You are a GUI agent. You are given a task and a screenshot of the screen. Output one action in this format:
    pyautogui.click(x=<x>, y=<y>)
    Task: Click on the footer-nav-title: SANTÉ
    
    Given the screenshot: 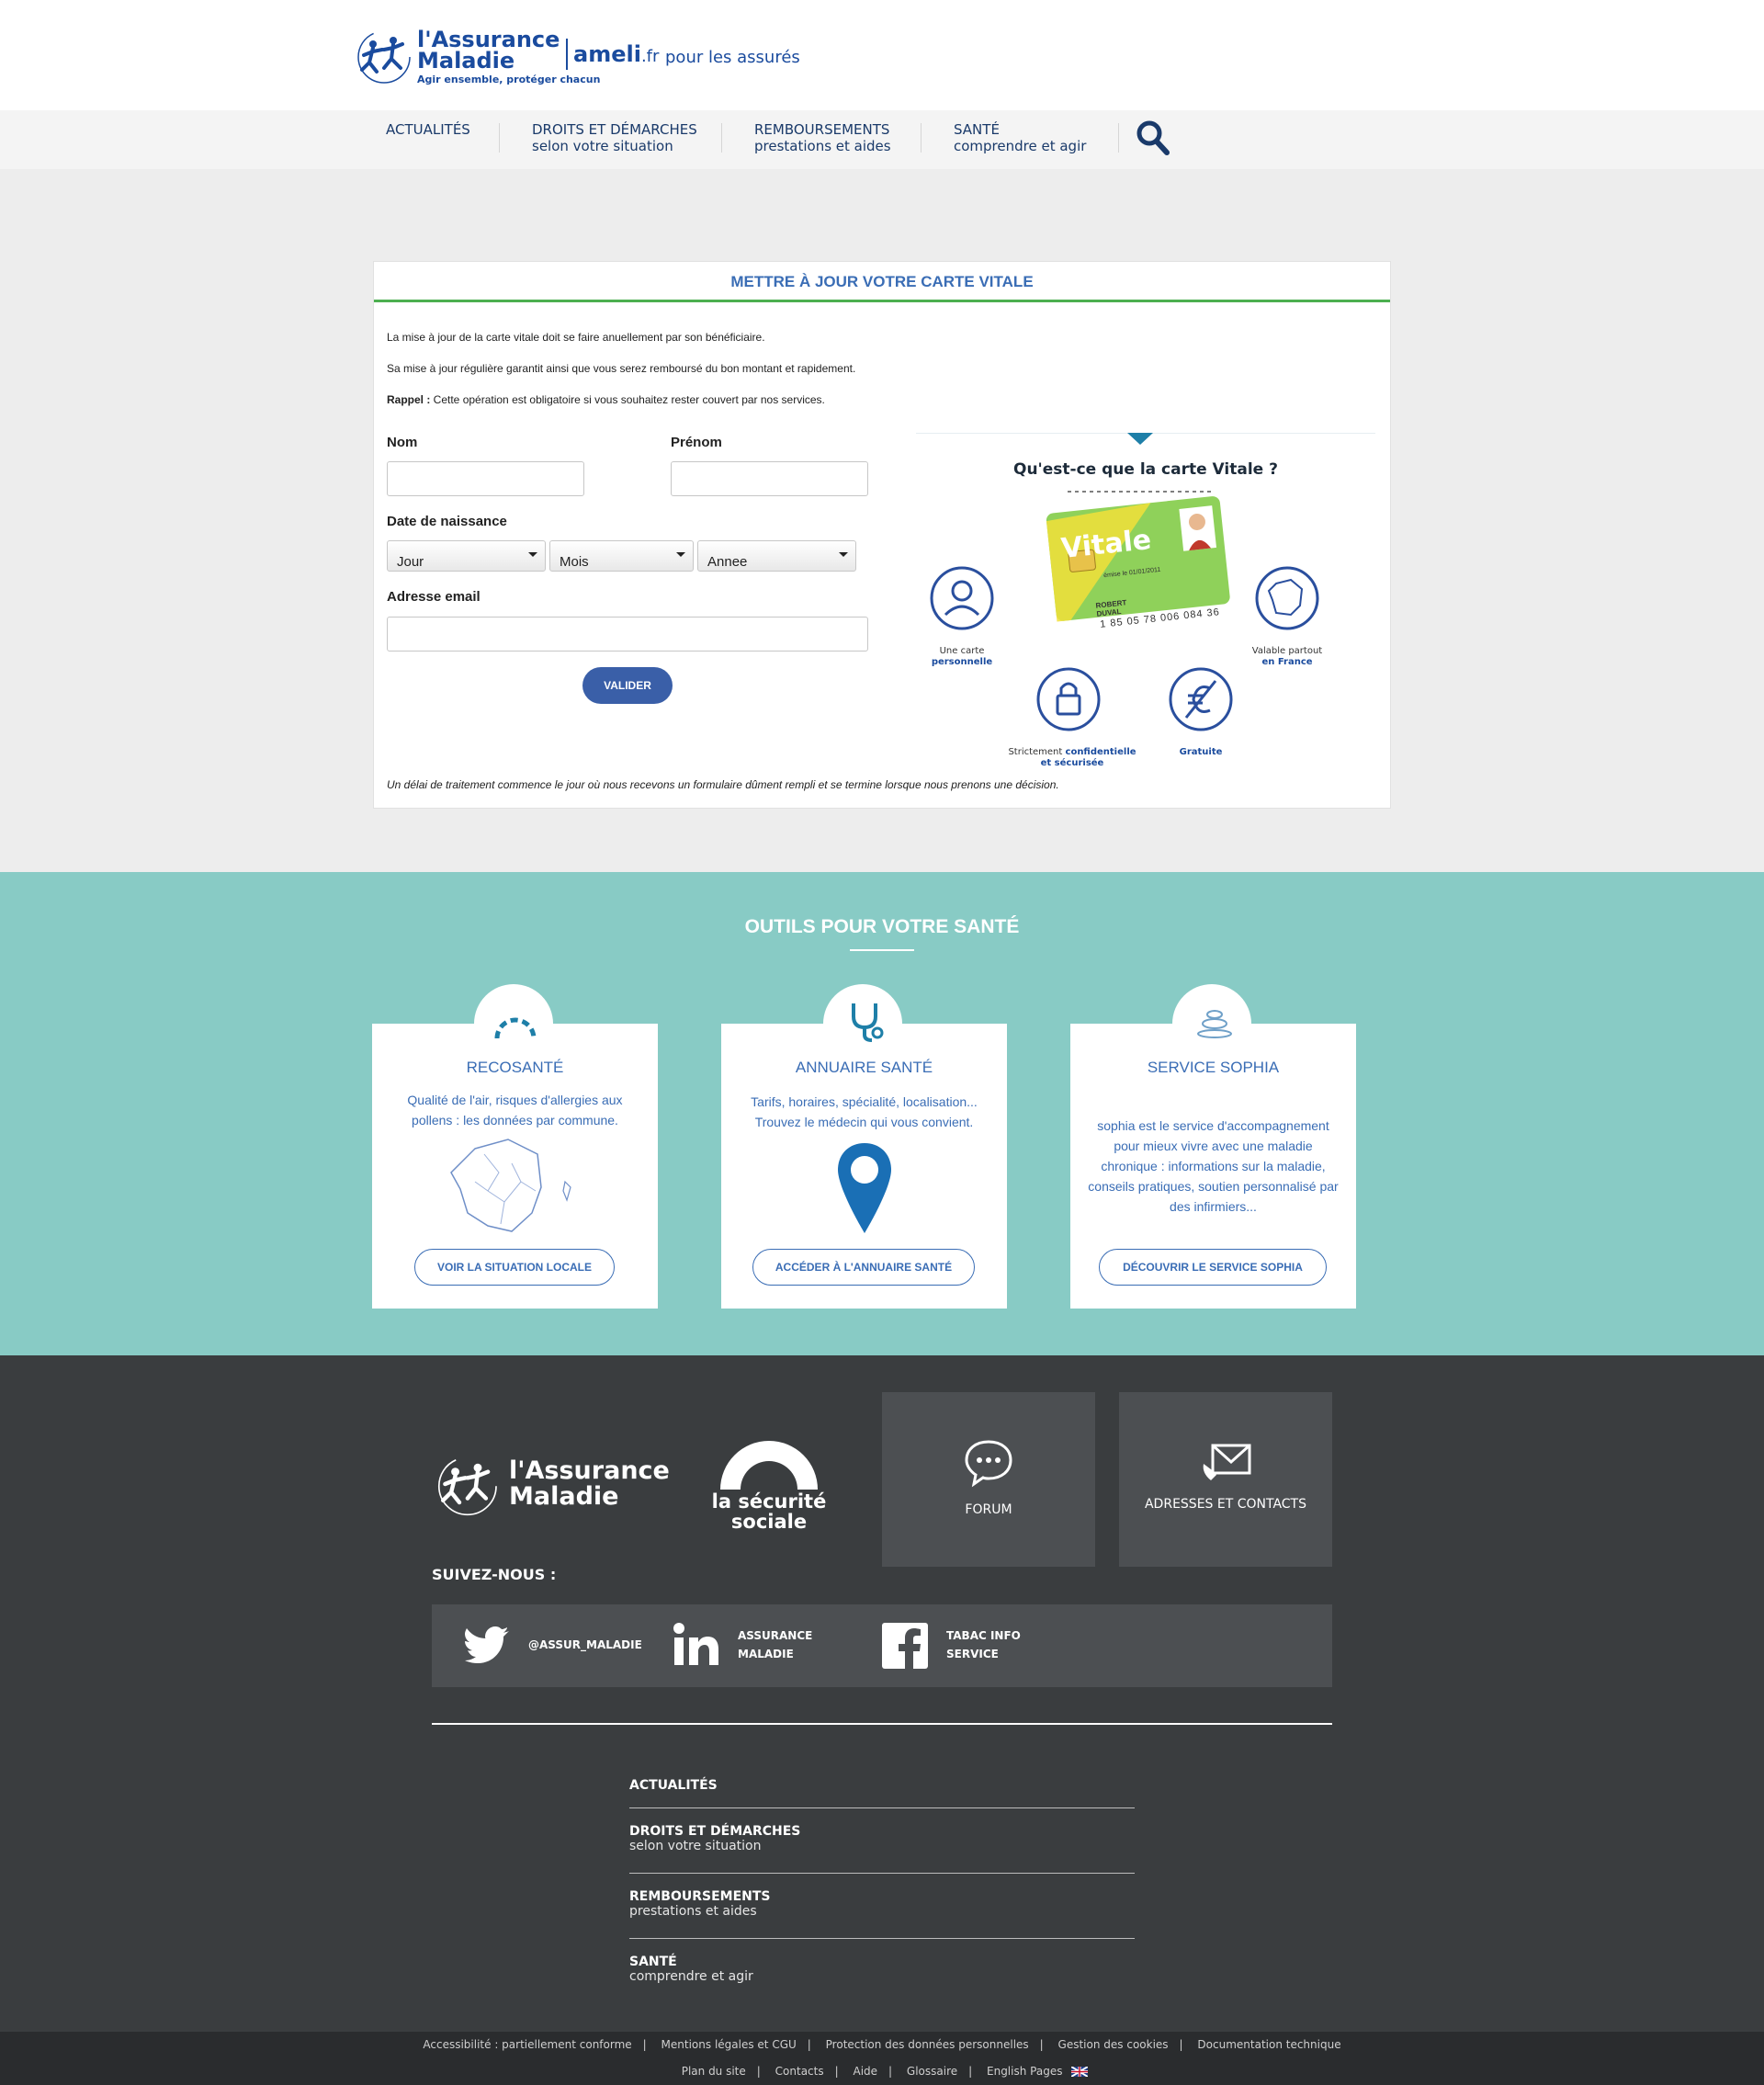 What is the action you would take?
    pyautogui.click(x=653, y=1962)
    